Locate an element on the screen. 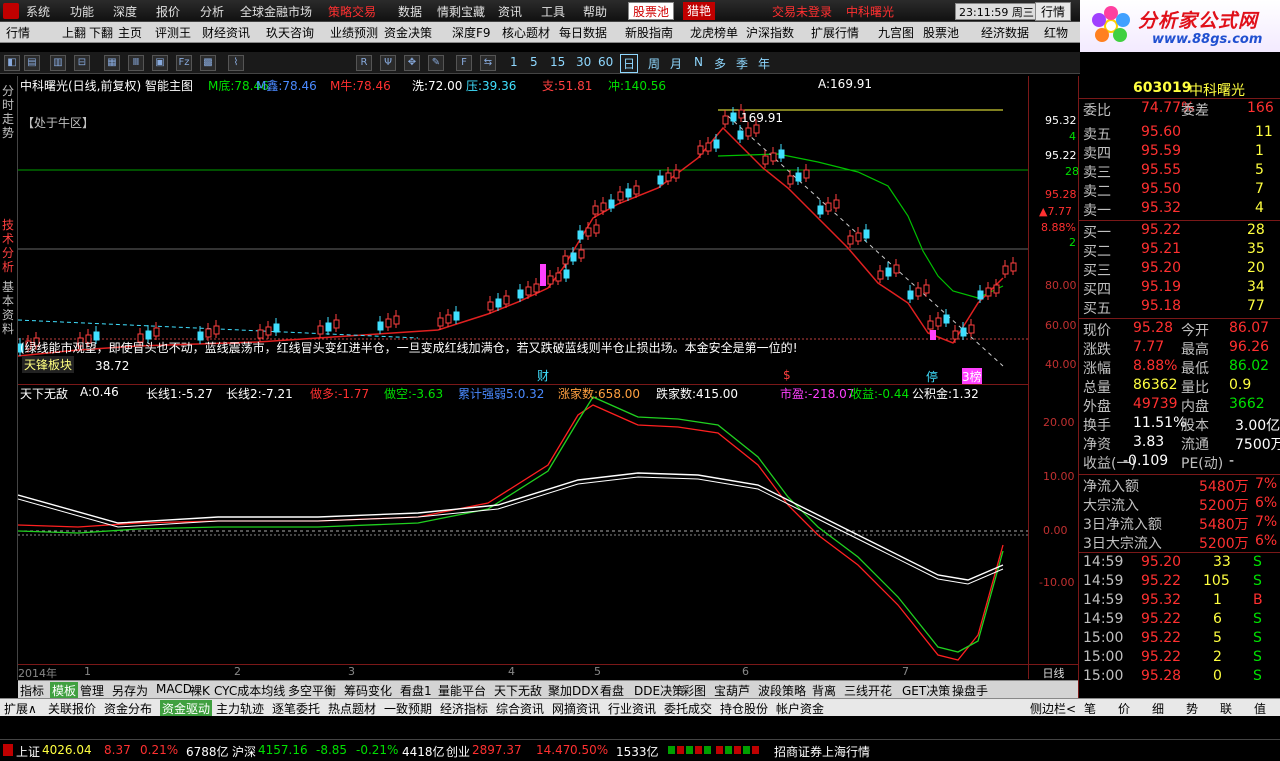 The image size is (1280, 761). quote-tab-0: 笔 is located at coordinates (1090, 708).